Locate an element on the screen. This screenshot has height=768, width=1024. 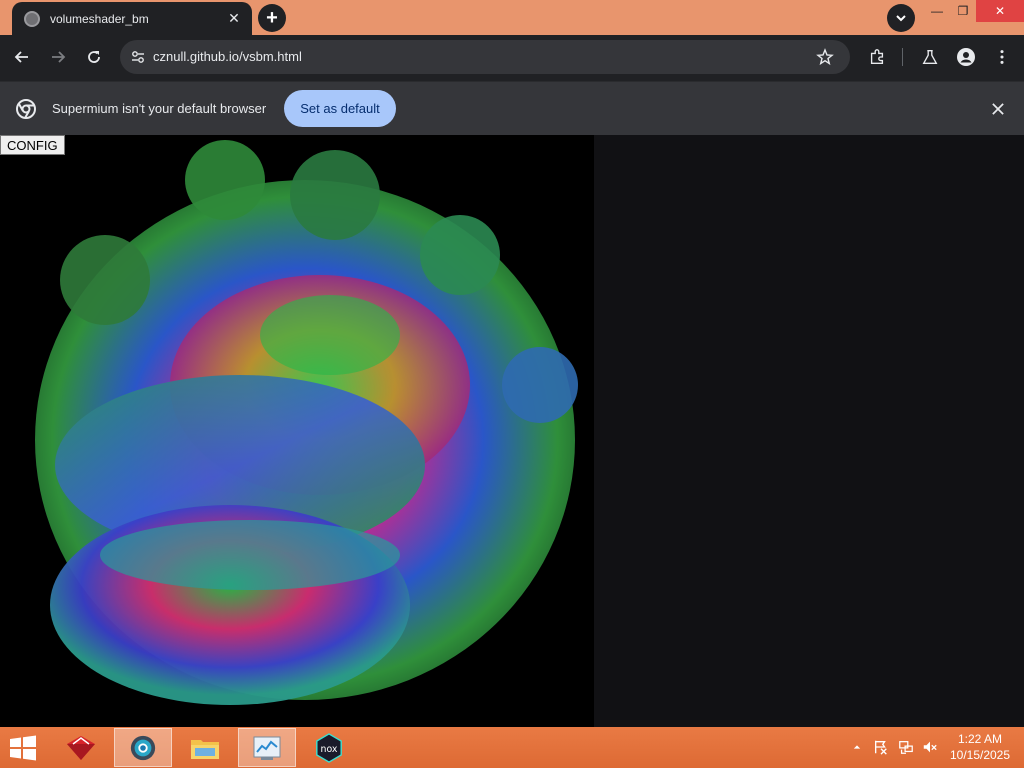
back-arrow-icon is located at coordinates (21, 57).